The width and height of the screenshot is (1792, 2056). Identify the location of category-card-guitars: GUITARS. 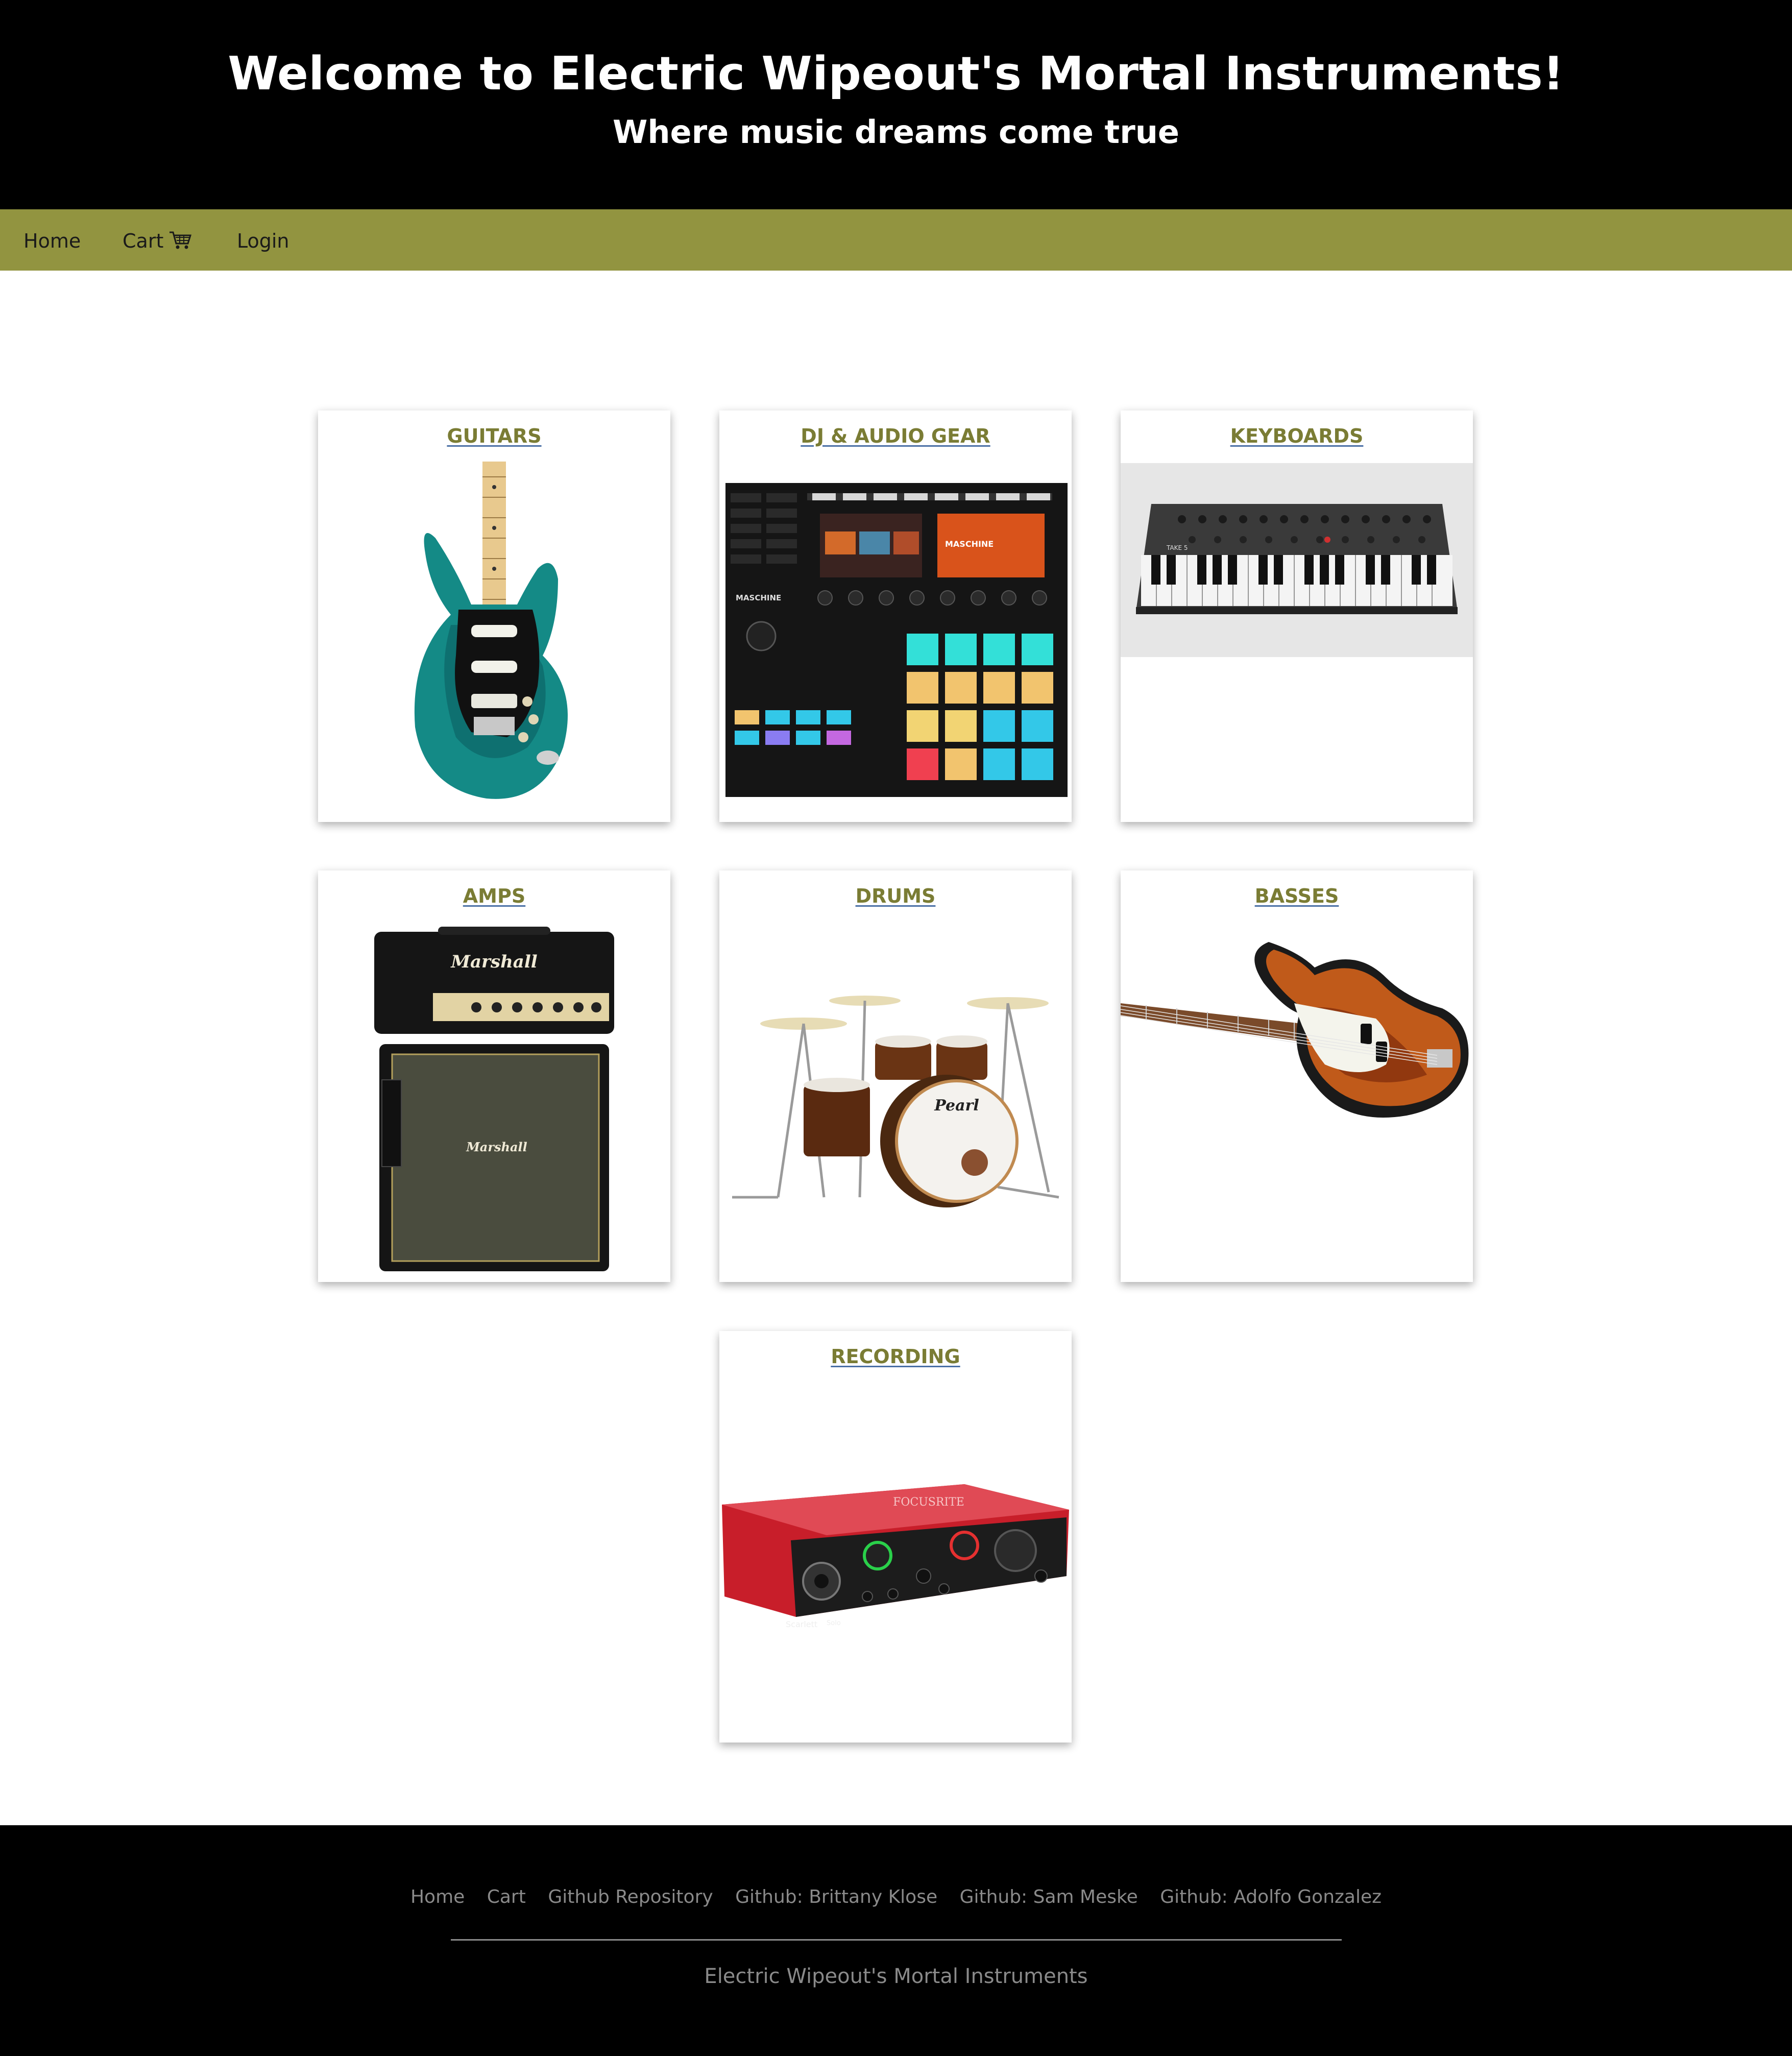
(494, 616).